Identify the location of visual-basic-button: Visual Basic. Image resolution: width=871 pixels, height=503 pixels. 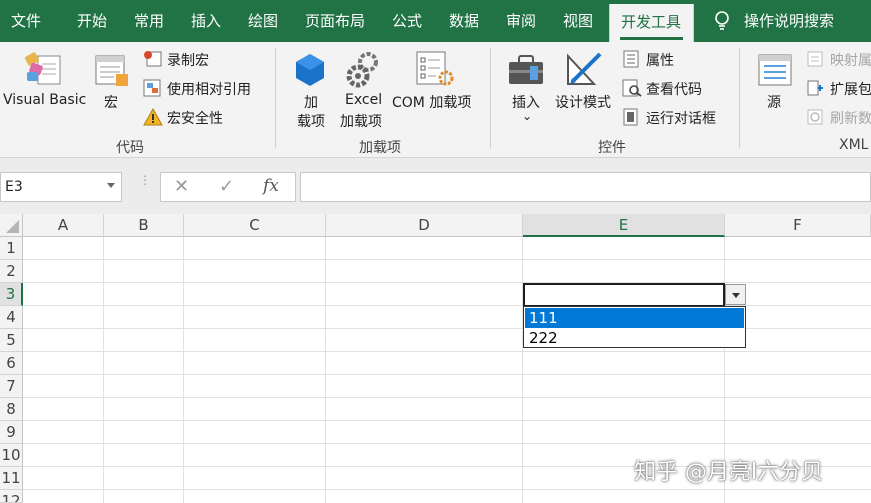
(44, 100).